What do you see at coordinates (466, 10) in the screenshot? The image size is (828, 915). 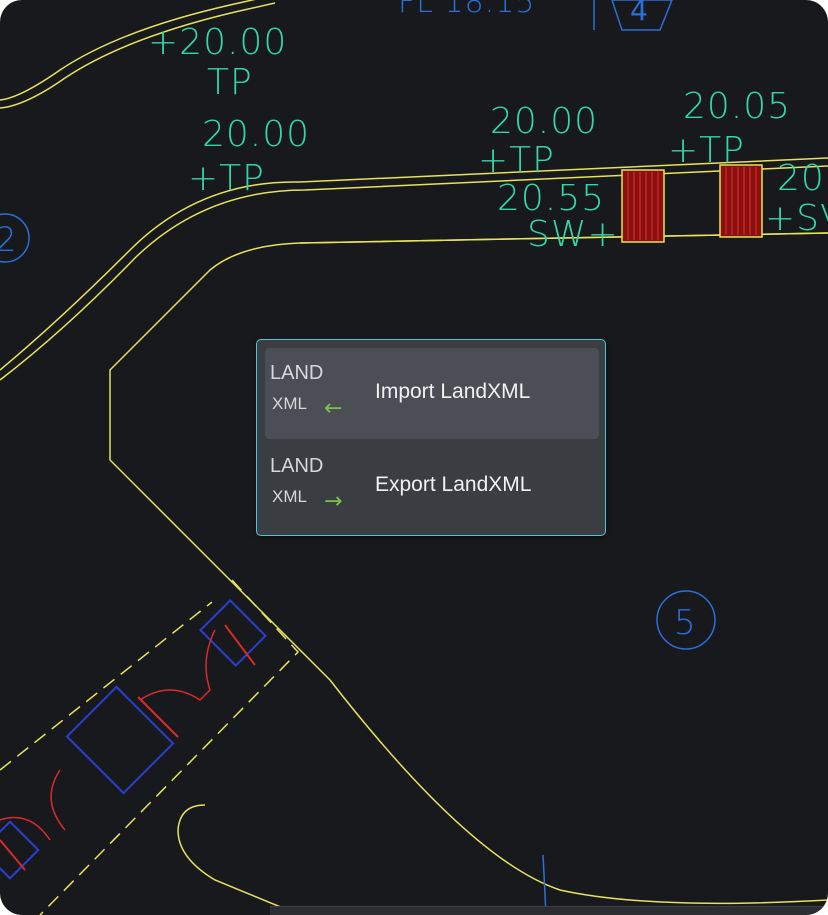 I see `flowline-label: FL 18.15` at bounding box center [466, 10].